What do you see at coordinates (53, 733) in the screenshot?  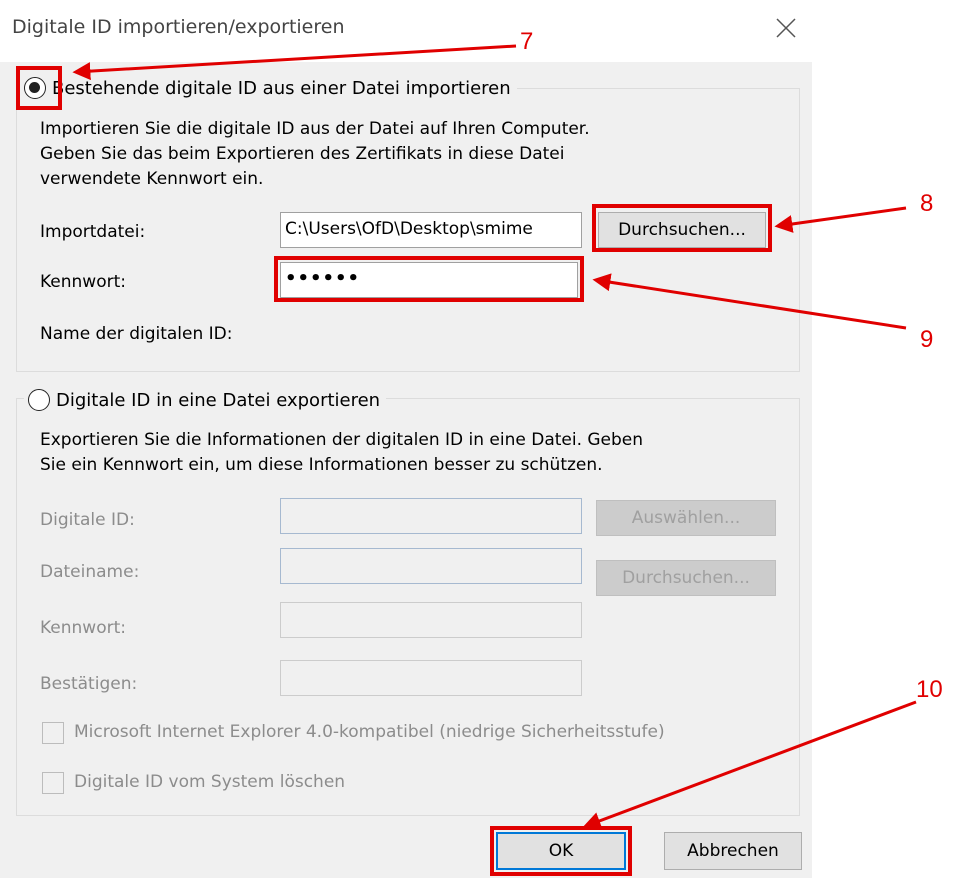 I see `ie-compat-checkbox` at bounding box center [53, 733].